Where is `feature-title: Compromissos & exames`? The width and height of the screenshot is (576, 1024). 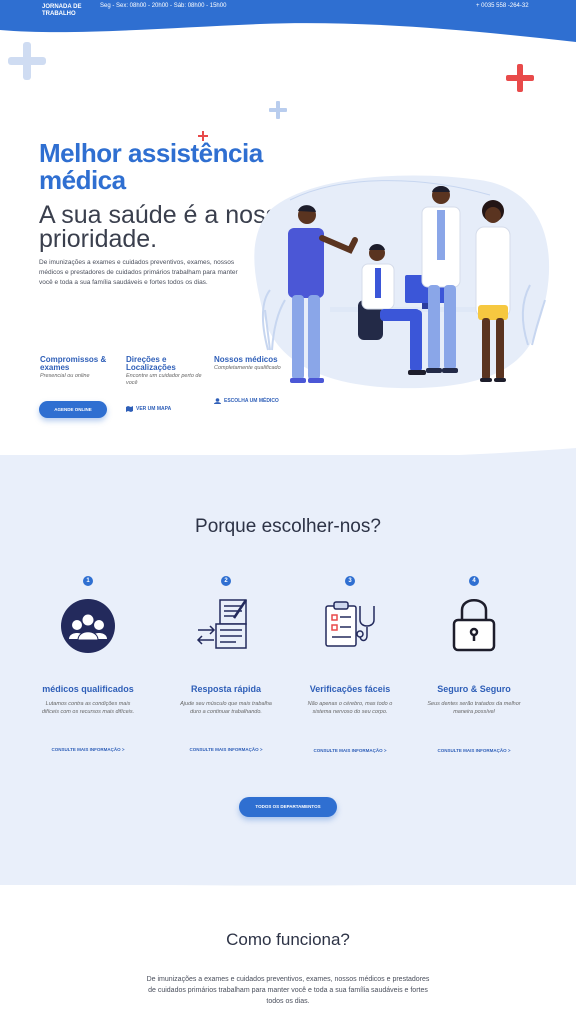
feature-title: Compromissos & exames is located at coordinates (73, 363).